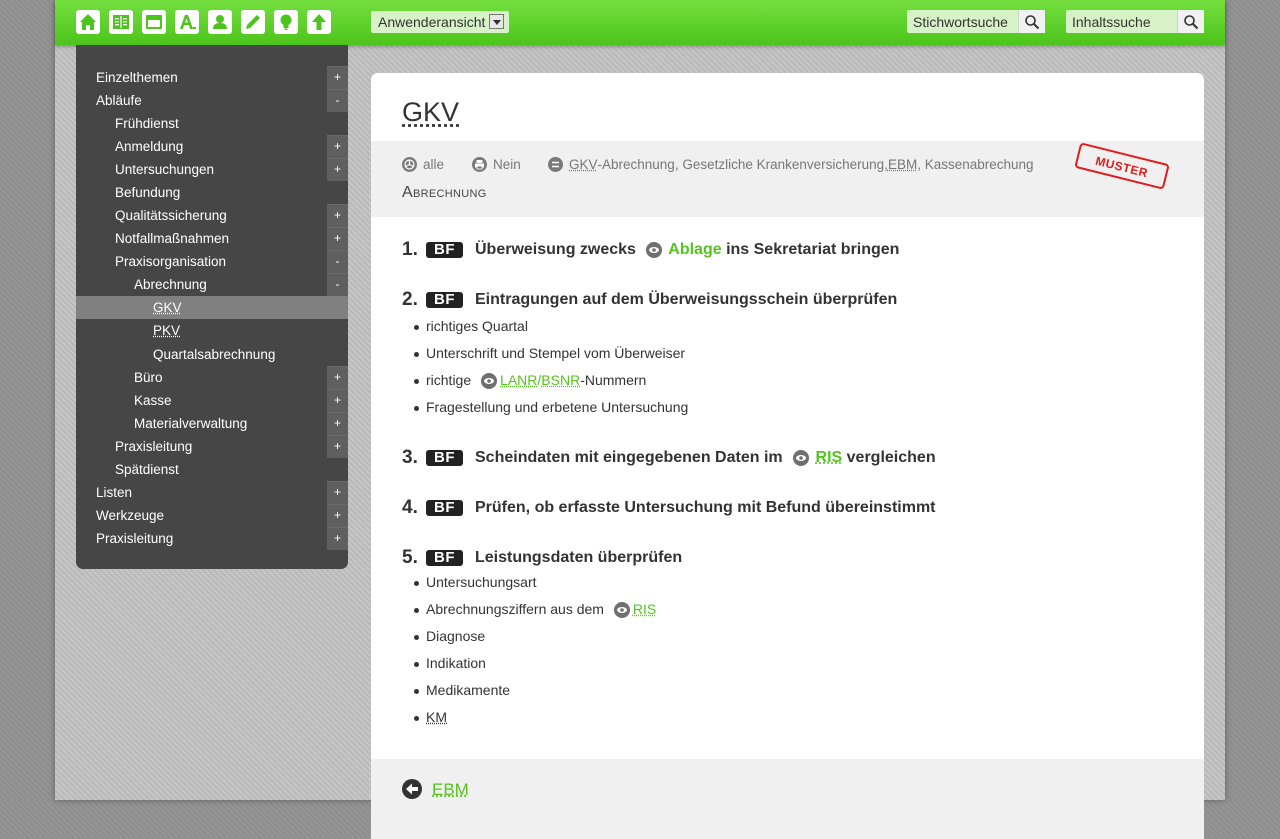 The height and width of the screenshot is (839, 1280). Describe the element at coordinates (253, 22) in the screenshot. I see `pencil-icon` at that location.